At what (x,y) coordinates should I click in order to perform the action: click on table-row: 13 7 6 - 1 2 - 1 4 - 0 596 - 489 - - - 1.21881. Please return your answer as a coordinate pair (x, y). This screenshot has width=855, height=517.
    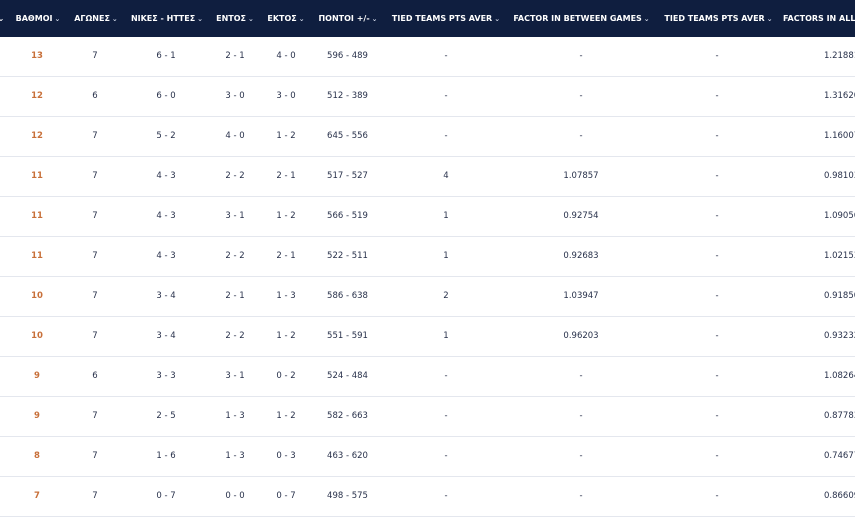
    Looking at the image, I should click on (427, 57).